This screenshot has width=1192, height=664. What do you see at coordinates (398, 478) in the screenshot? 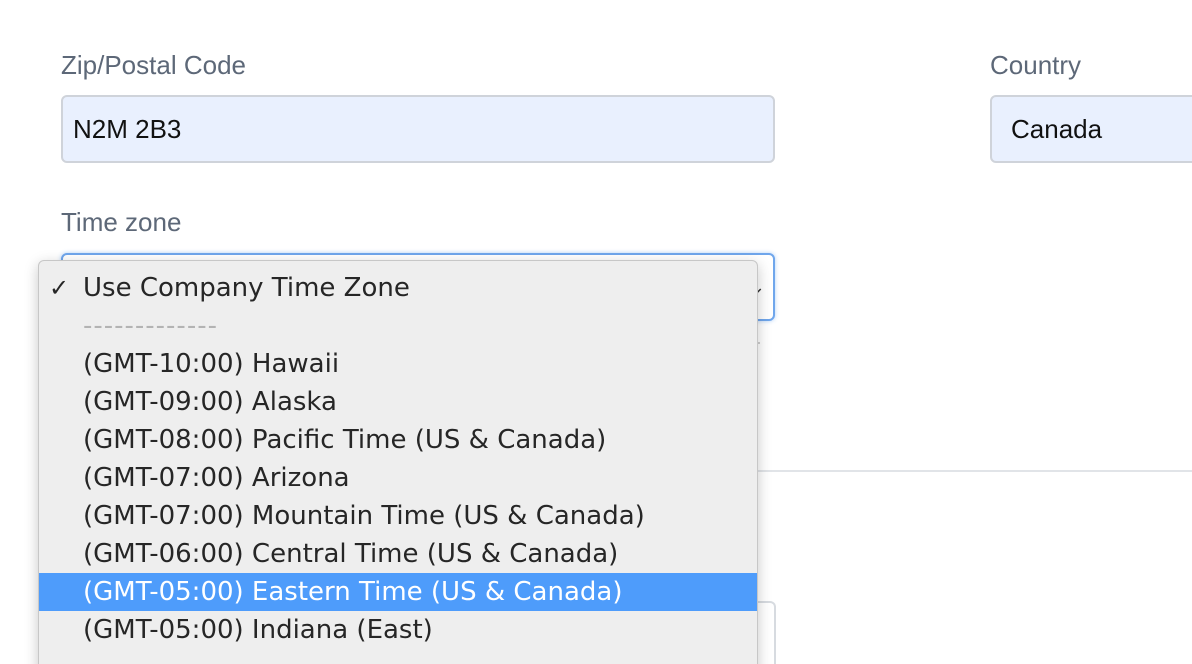
I see `timezone-option-arizona: (GMT-07:00) Arizona` at bounding box center [398, 478].